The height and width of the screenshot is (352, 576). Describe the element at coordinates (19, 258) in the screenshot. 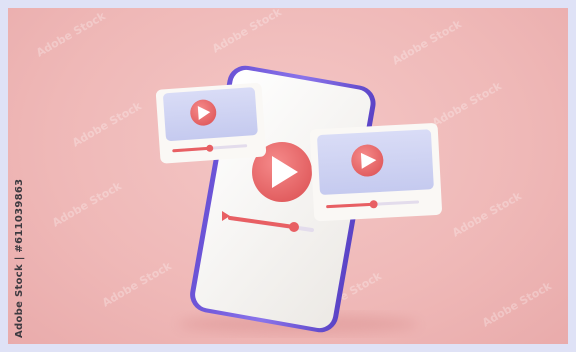

I see `stock-credit: Adobe Stock | #611039863` at that location.